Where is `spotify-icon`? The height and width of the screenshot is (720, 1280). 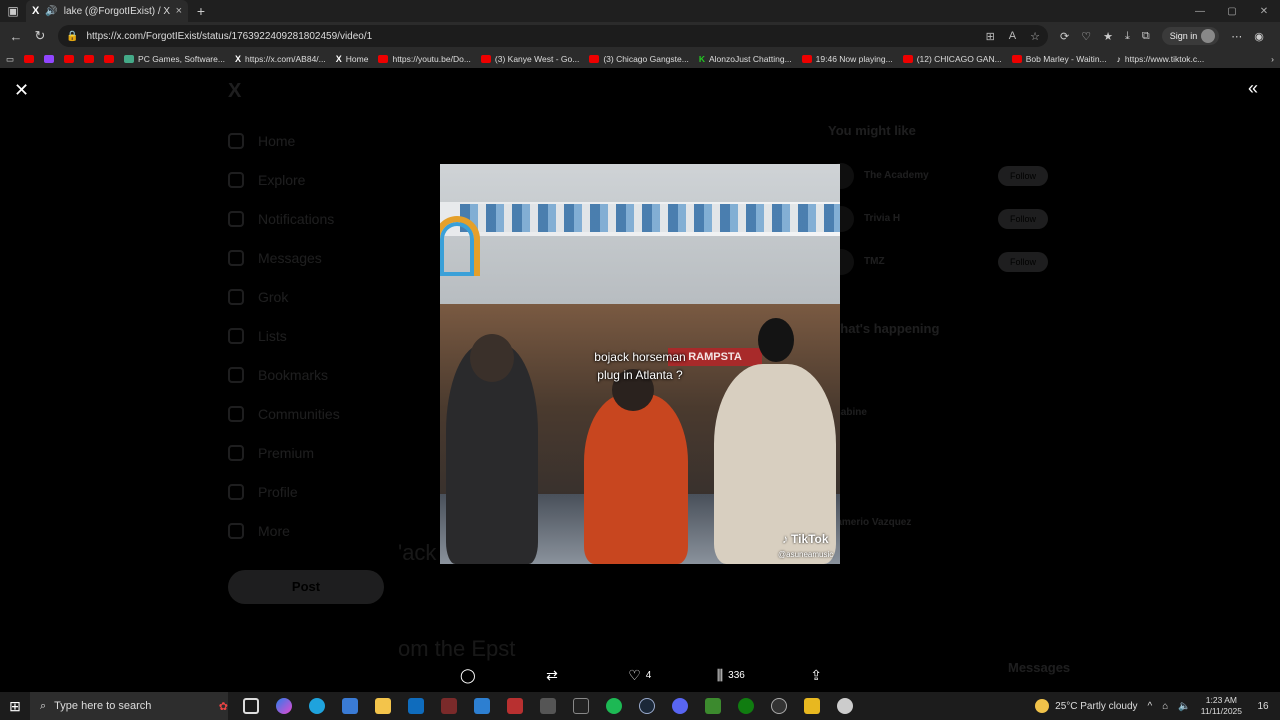 spotify-icon is located at coordinates (613, 706).